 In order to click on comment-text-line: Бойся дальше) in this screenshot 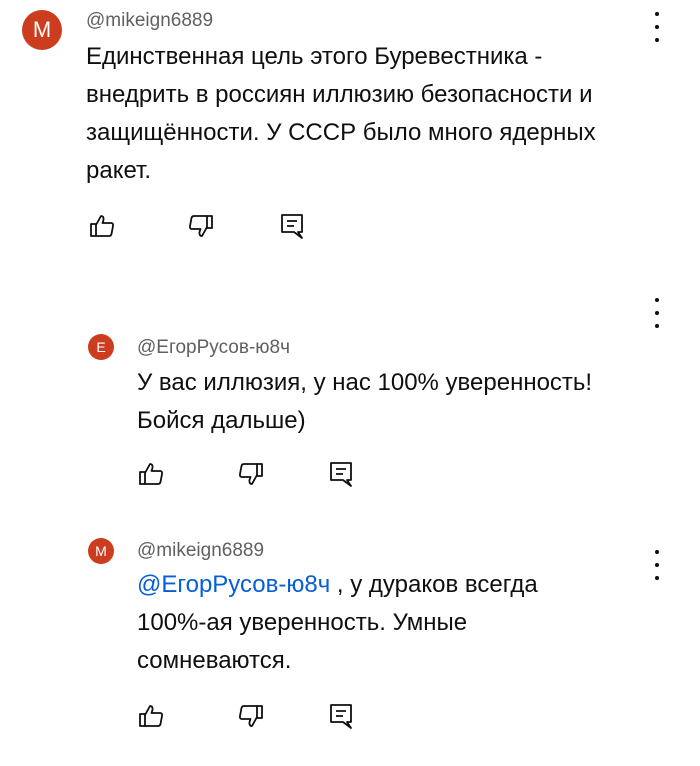, I will do `click(221, 420)`.